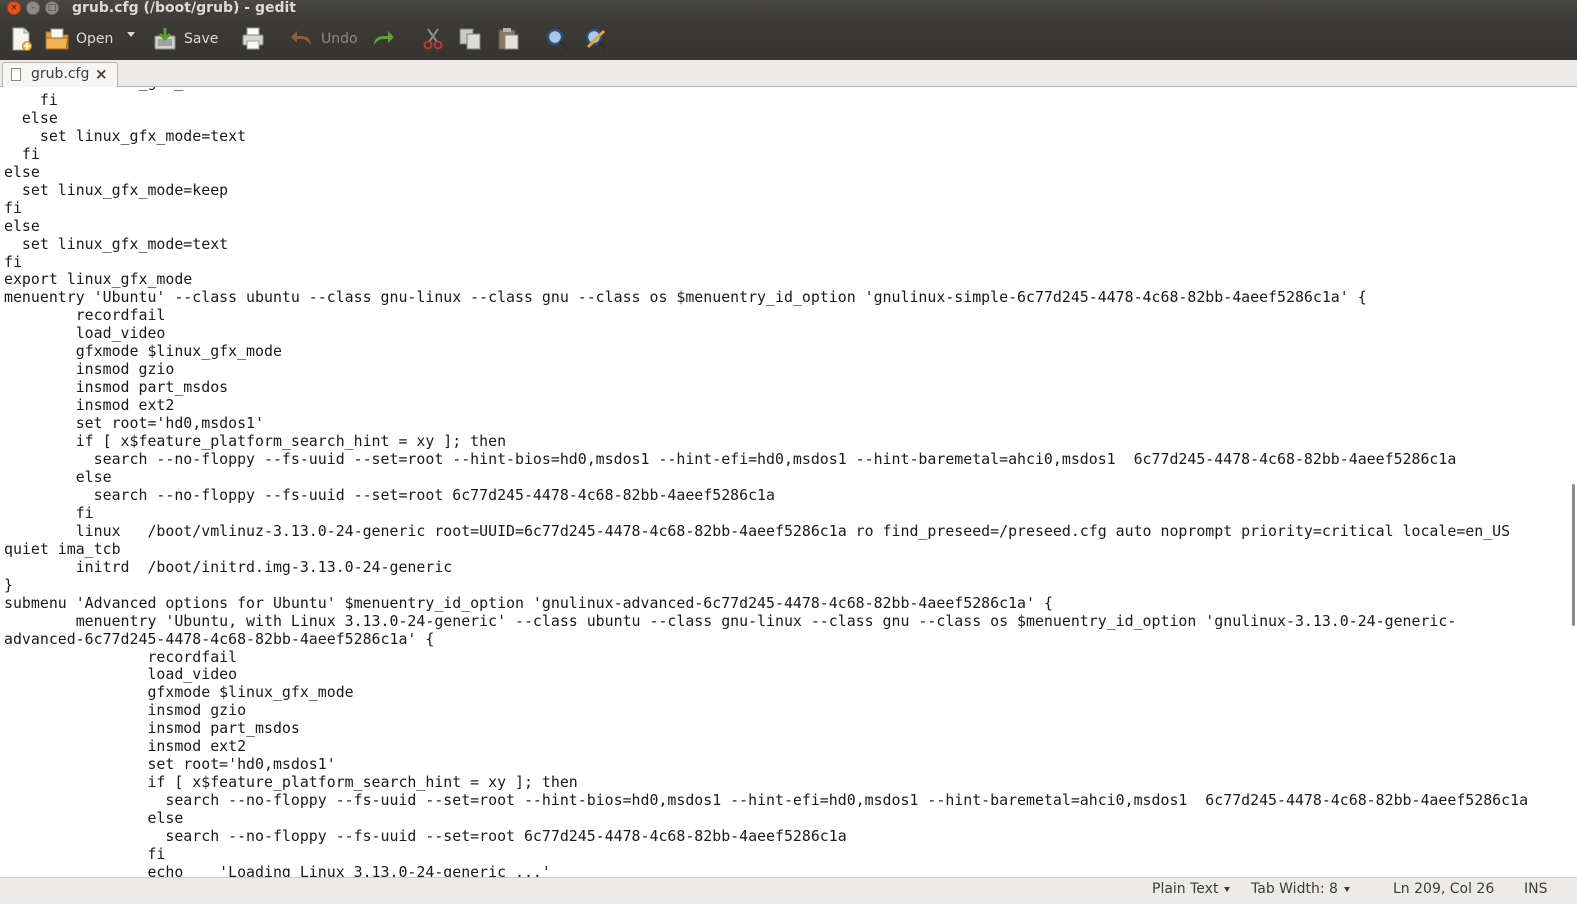 The image size is (1577, 904). What do you see at coordinates (302, 39) in the screenshot?
I see `undo-arrow-icon` at bounding box center [302, 39].